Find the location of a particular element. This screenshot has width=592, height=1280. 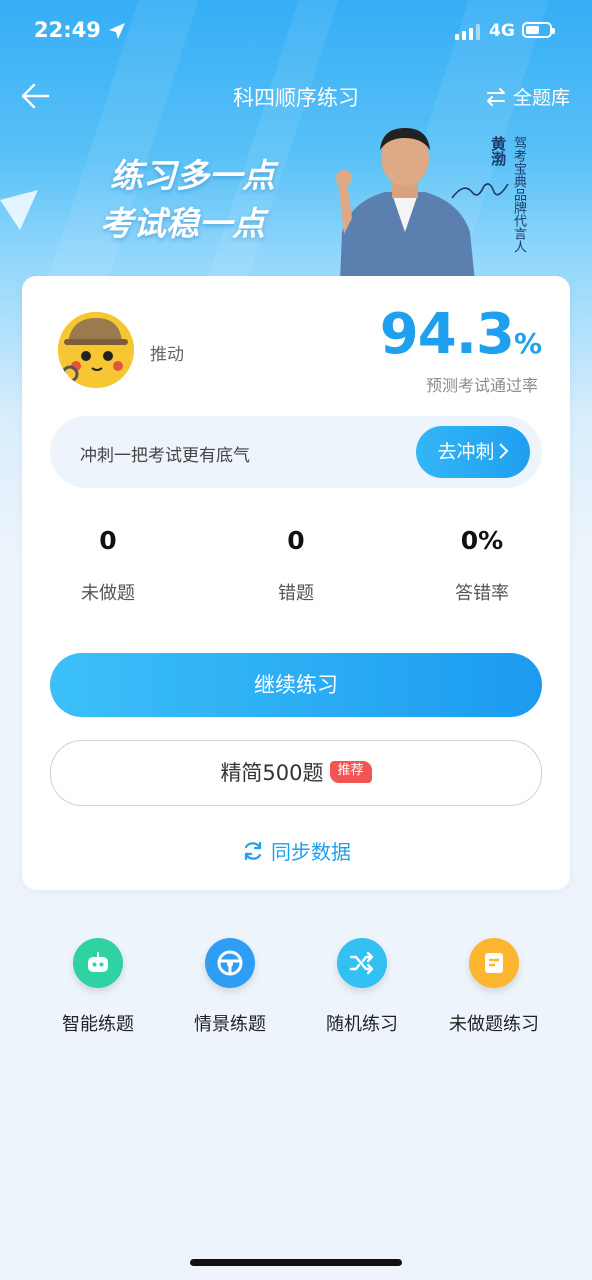

banner-slogan: 练习多一点 考试稳一点 is located at coordinates (187, 200).